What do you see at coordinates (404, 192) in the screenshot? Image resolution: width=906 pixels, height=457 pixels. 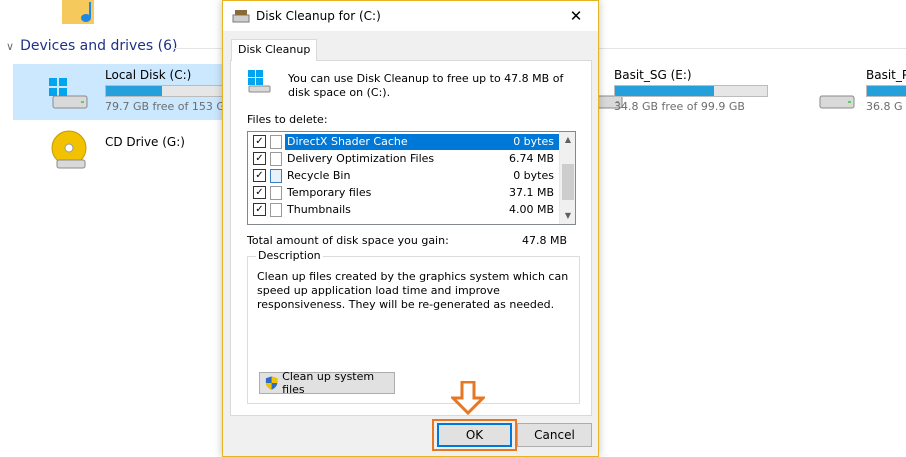 I see `list-item: ✓ Temporary files 37.1 MB` at bounding box center [404, 192].